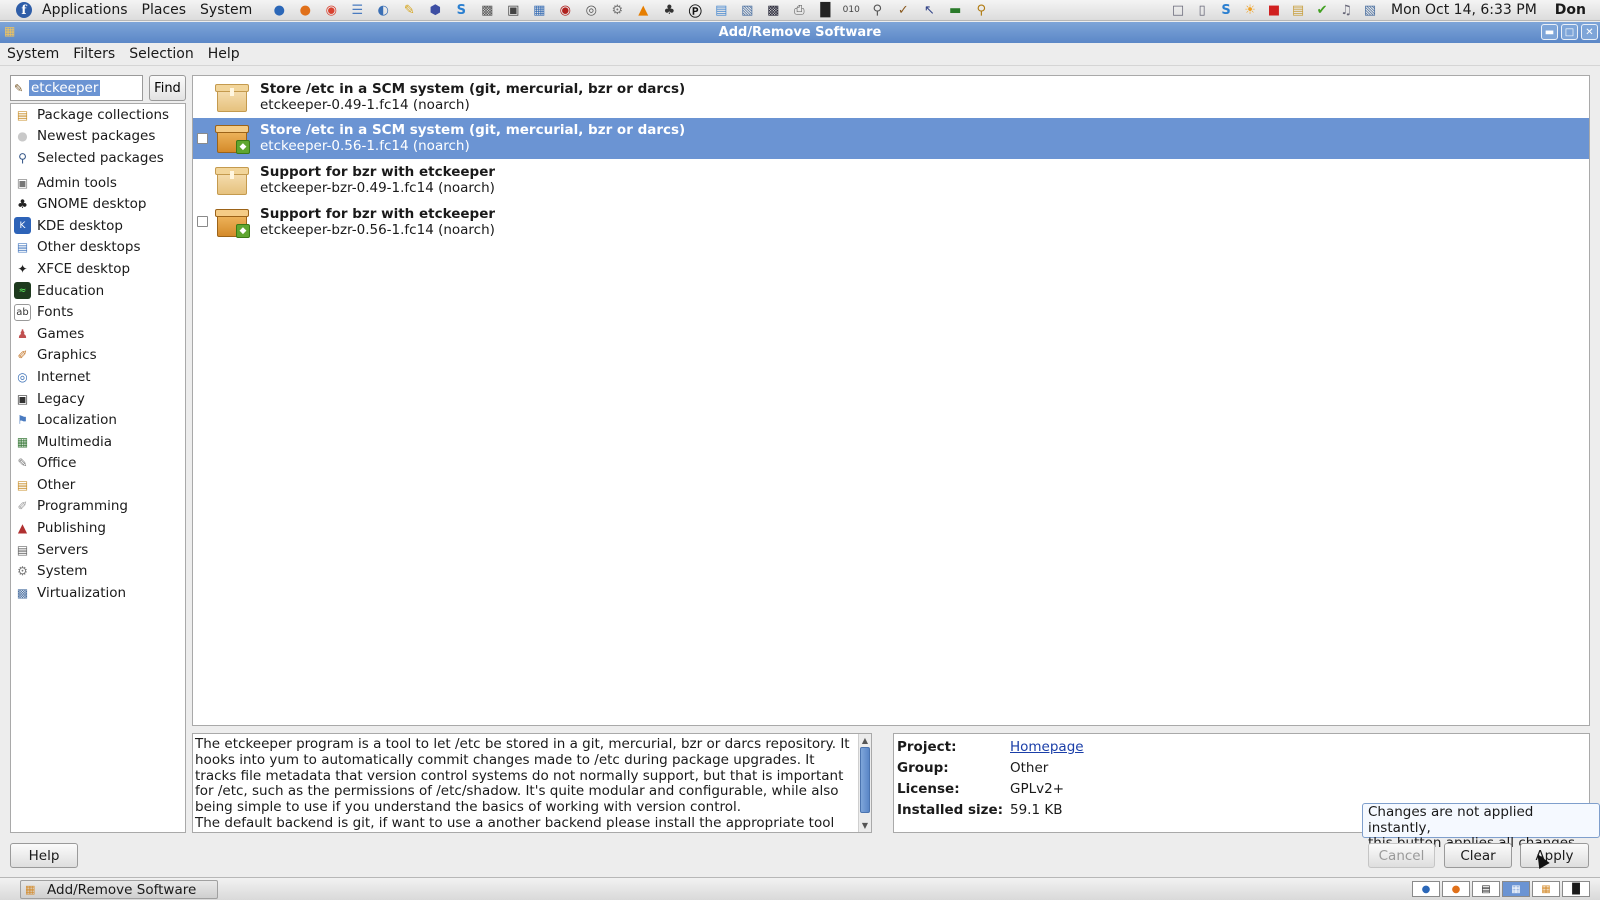 Image resolution: width=1600 pixels, height=900 pixels. I want to click on group-games: ♟ Games, so click(98, 334).